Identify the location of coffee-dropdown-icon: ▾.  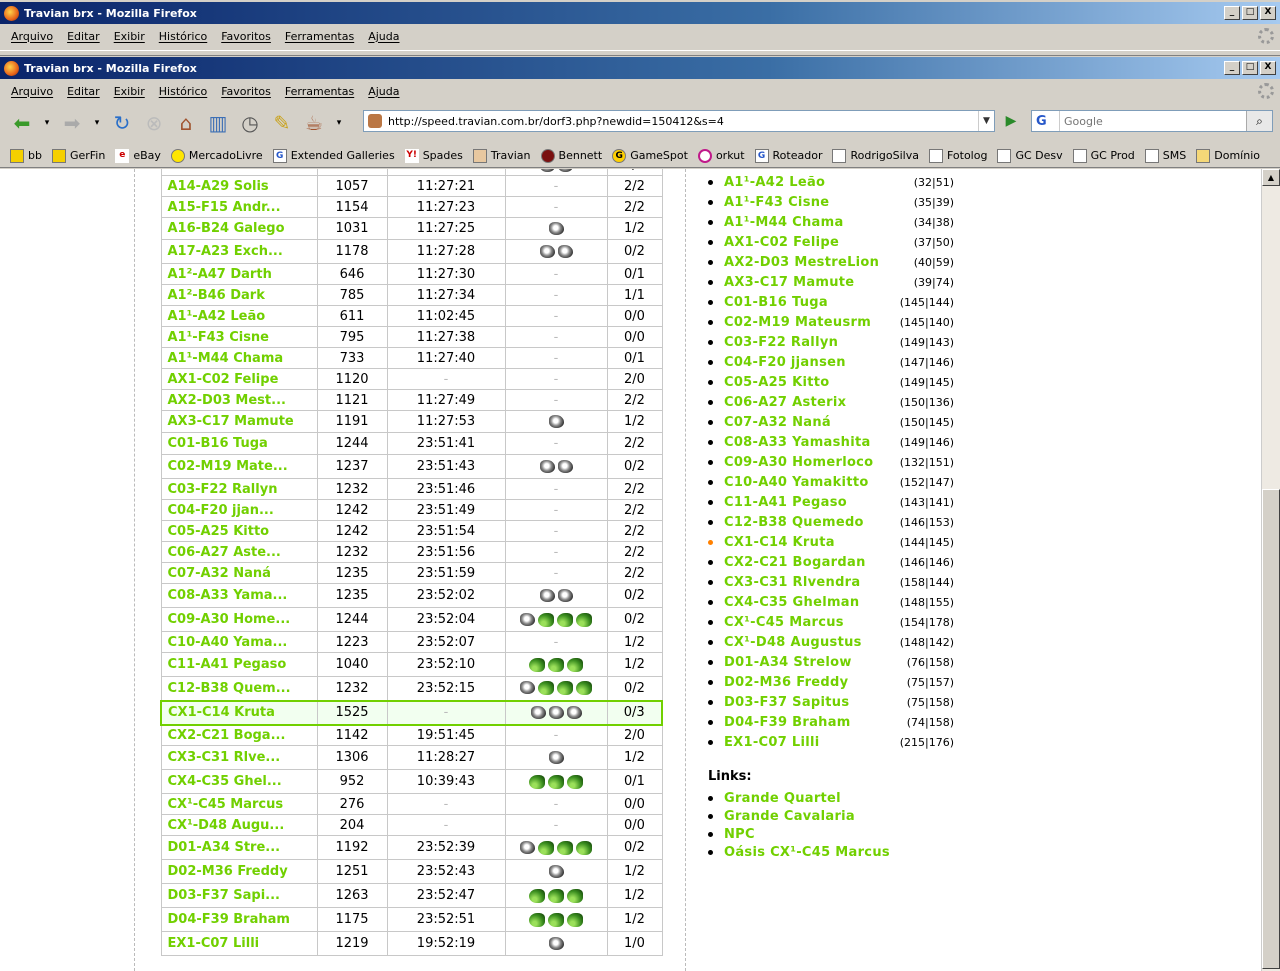
(339, 123).